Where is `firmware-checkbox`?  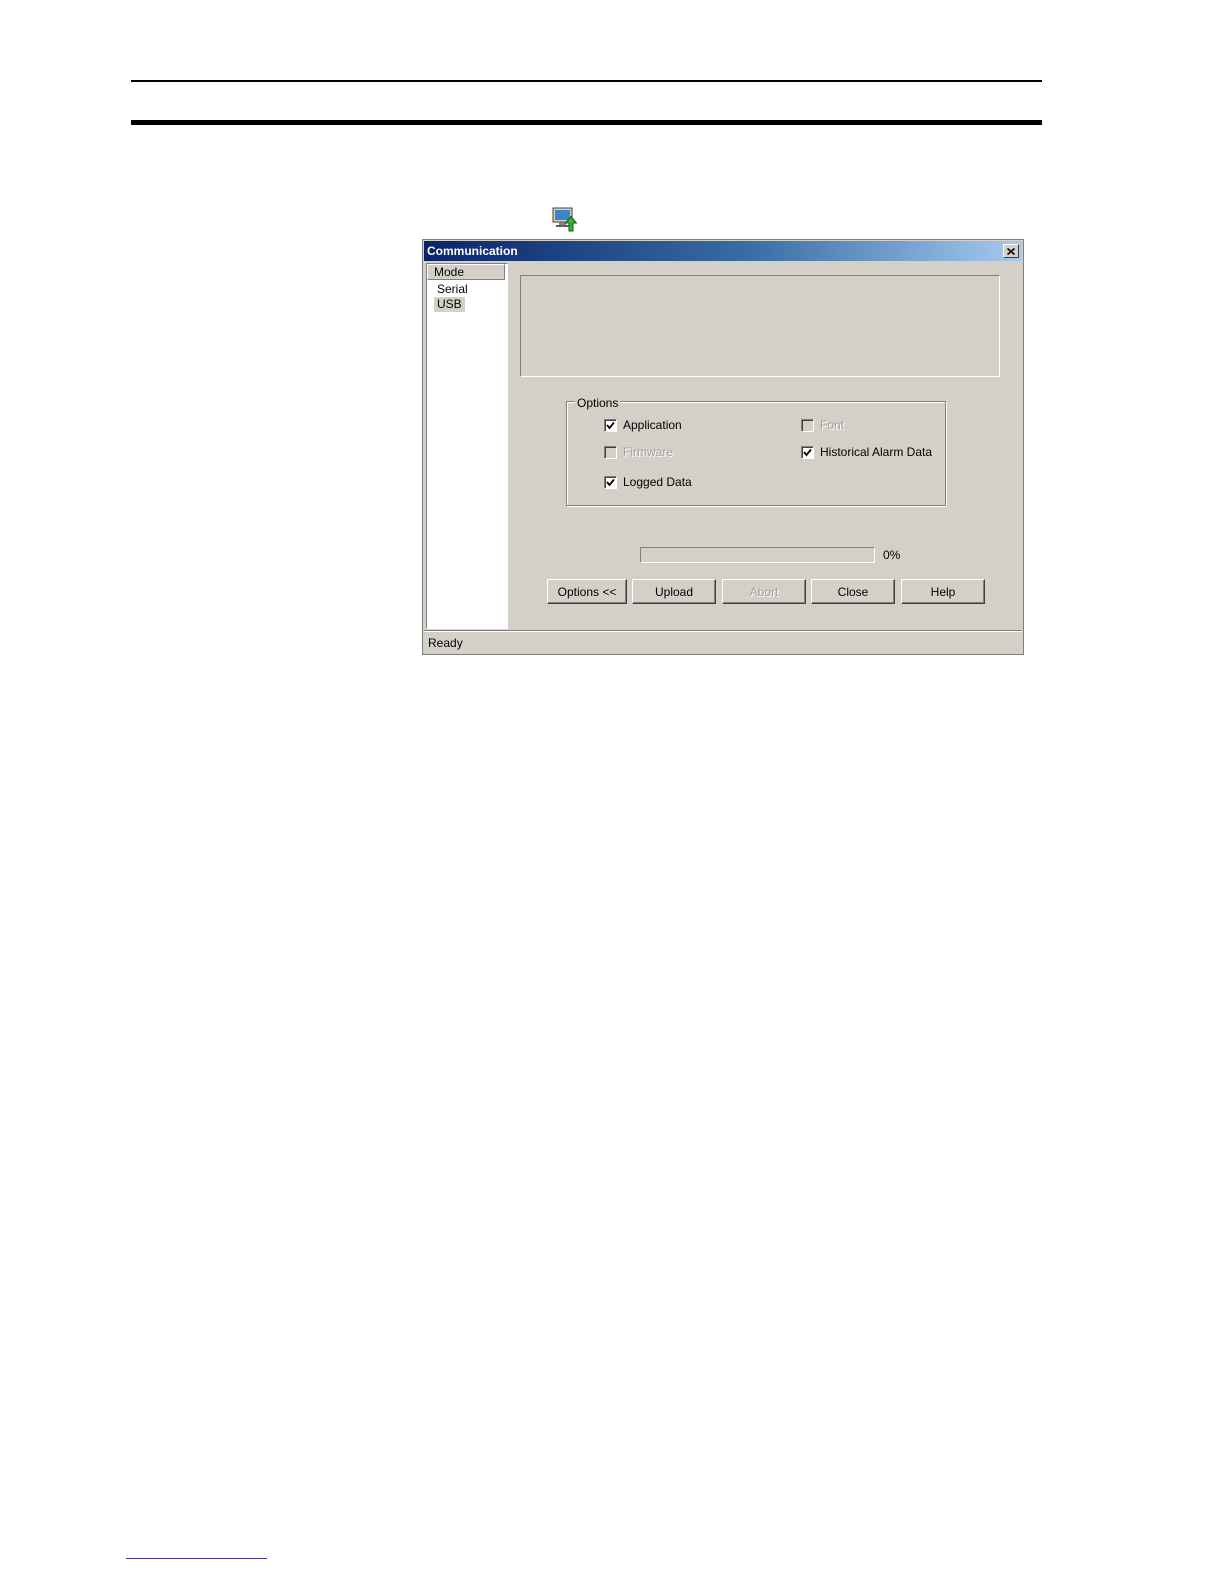
firmware-checkbox is located at coordinates (610, 452).